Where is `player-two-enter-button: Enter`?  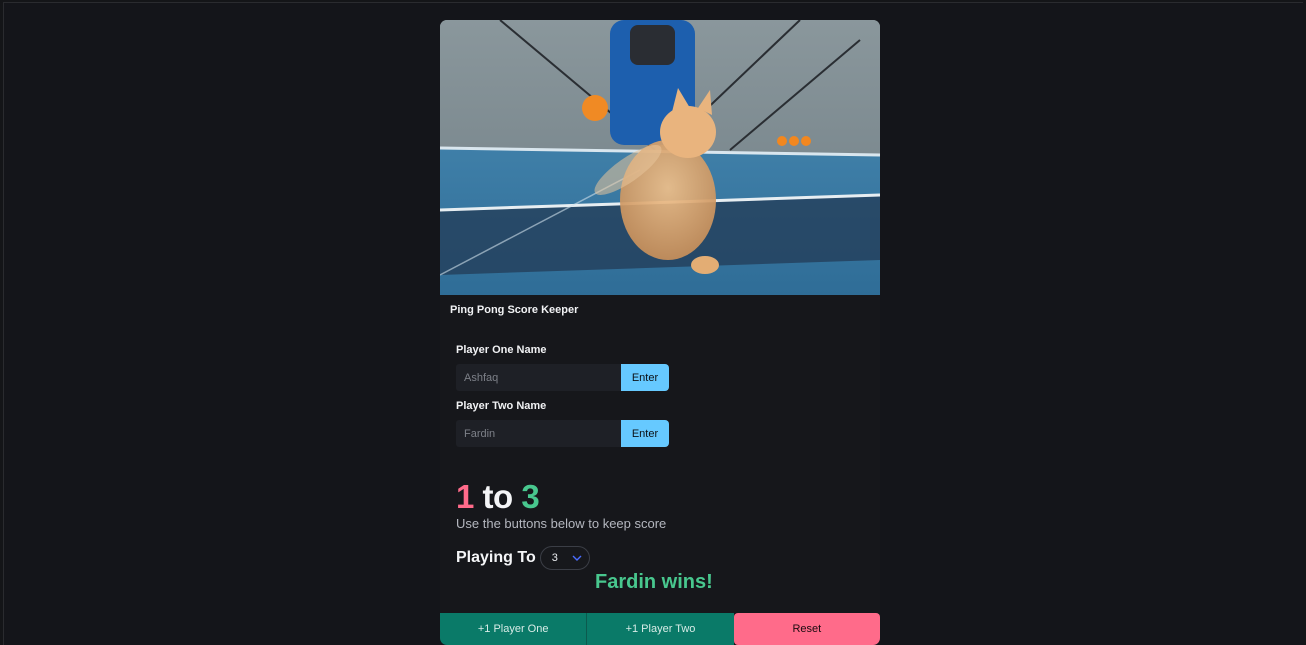 player-two-enter-button: Enter is located at coordinates (645, 433).